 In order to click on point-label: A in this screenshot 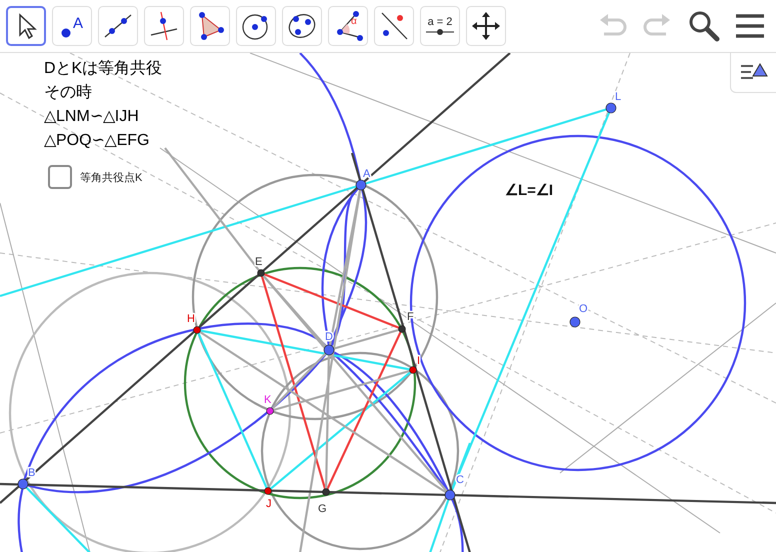, I will do `click(366, 174)`.